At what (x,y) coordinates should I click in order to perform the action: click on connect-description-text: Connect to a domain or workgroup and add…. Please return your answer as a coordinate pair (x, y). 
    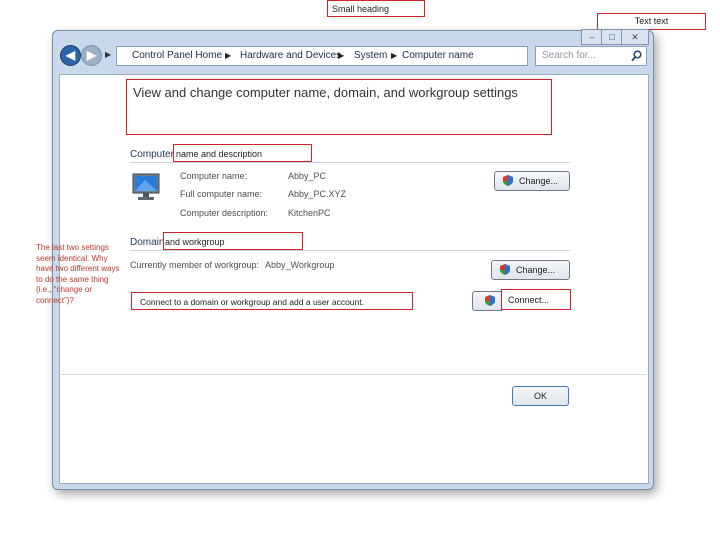
    Looking at the image, I should click on (252, 302).